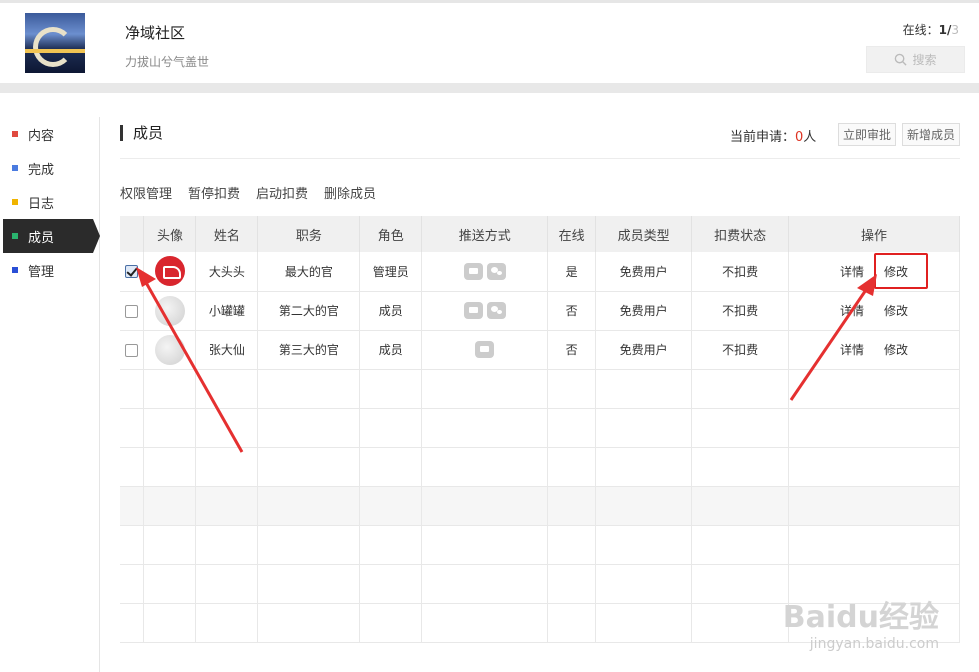  I want to click on sidebar-item-content: 内容, so click(50, 134).